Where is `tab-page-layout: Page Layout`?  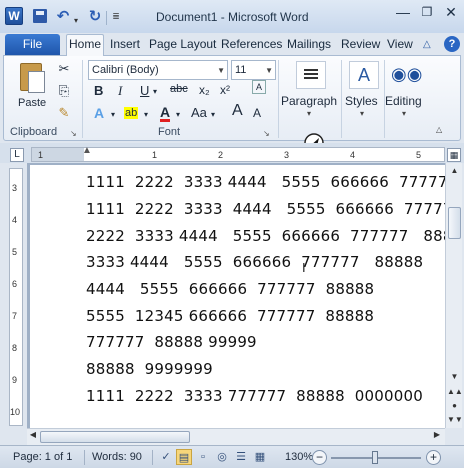 tab-page-layout: Page Layout is located at coordinates (182, 44).